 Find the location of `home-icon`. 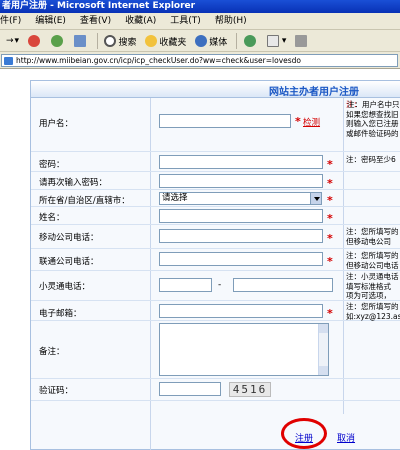

home-icon is located at coordinates (79, 41).